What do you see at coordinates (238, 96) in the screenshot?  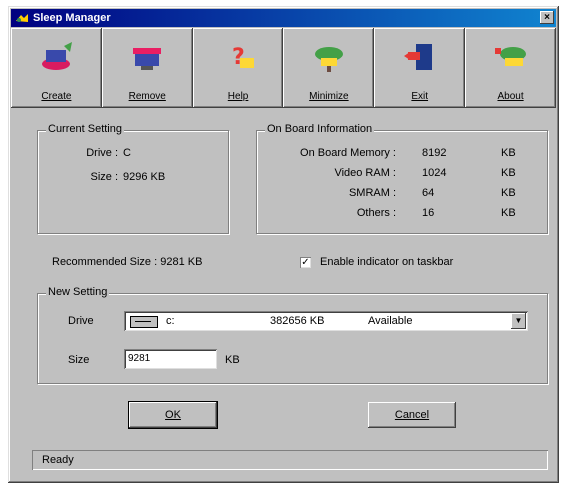 I see `help-label: Help` at bounding box center [238, 96].